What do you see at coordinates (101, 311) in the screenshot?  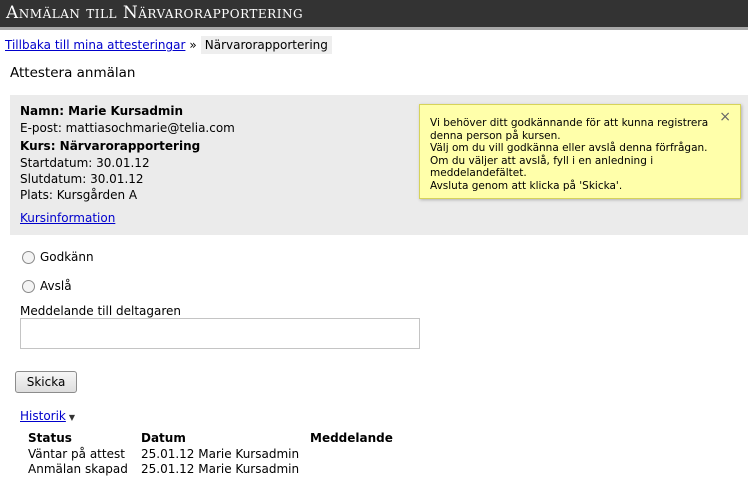 I see `message-label: Meddelande till deltagaren` at bounding box center [101, 311].